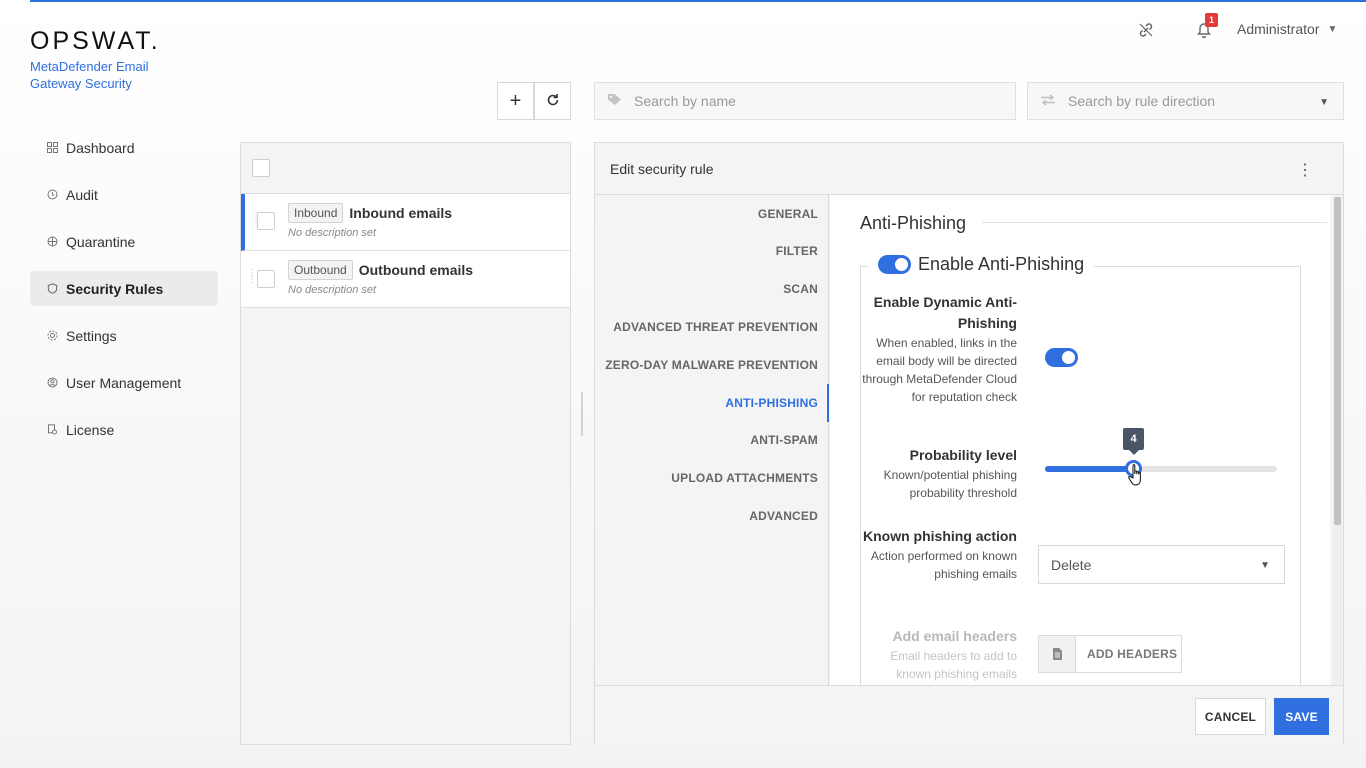 The image size is (1366, 768). What do you see at coordinates (1185, 101) in the screenshot?
I see `rule-direction-select: Search by rule direction ▼` at bounding box center [1185, 101].